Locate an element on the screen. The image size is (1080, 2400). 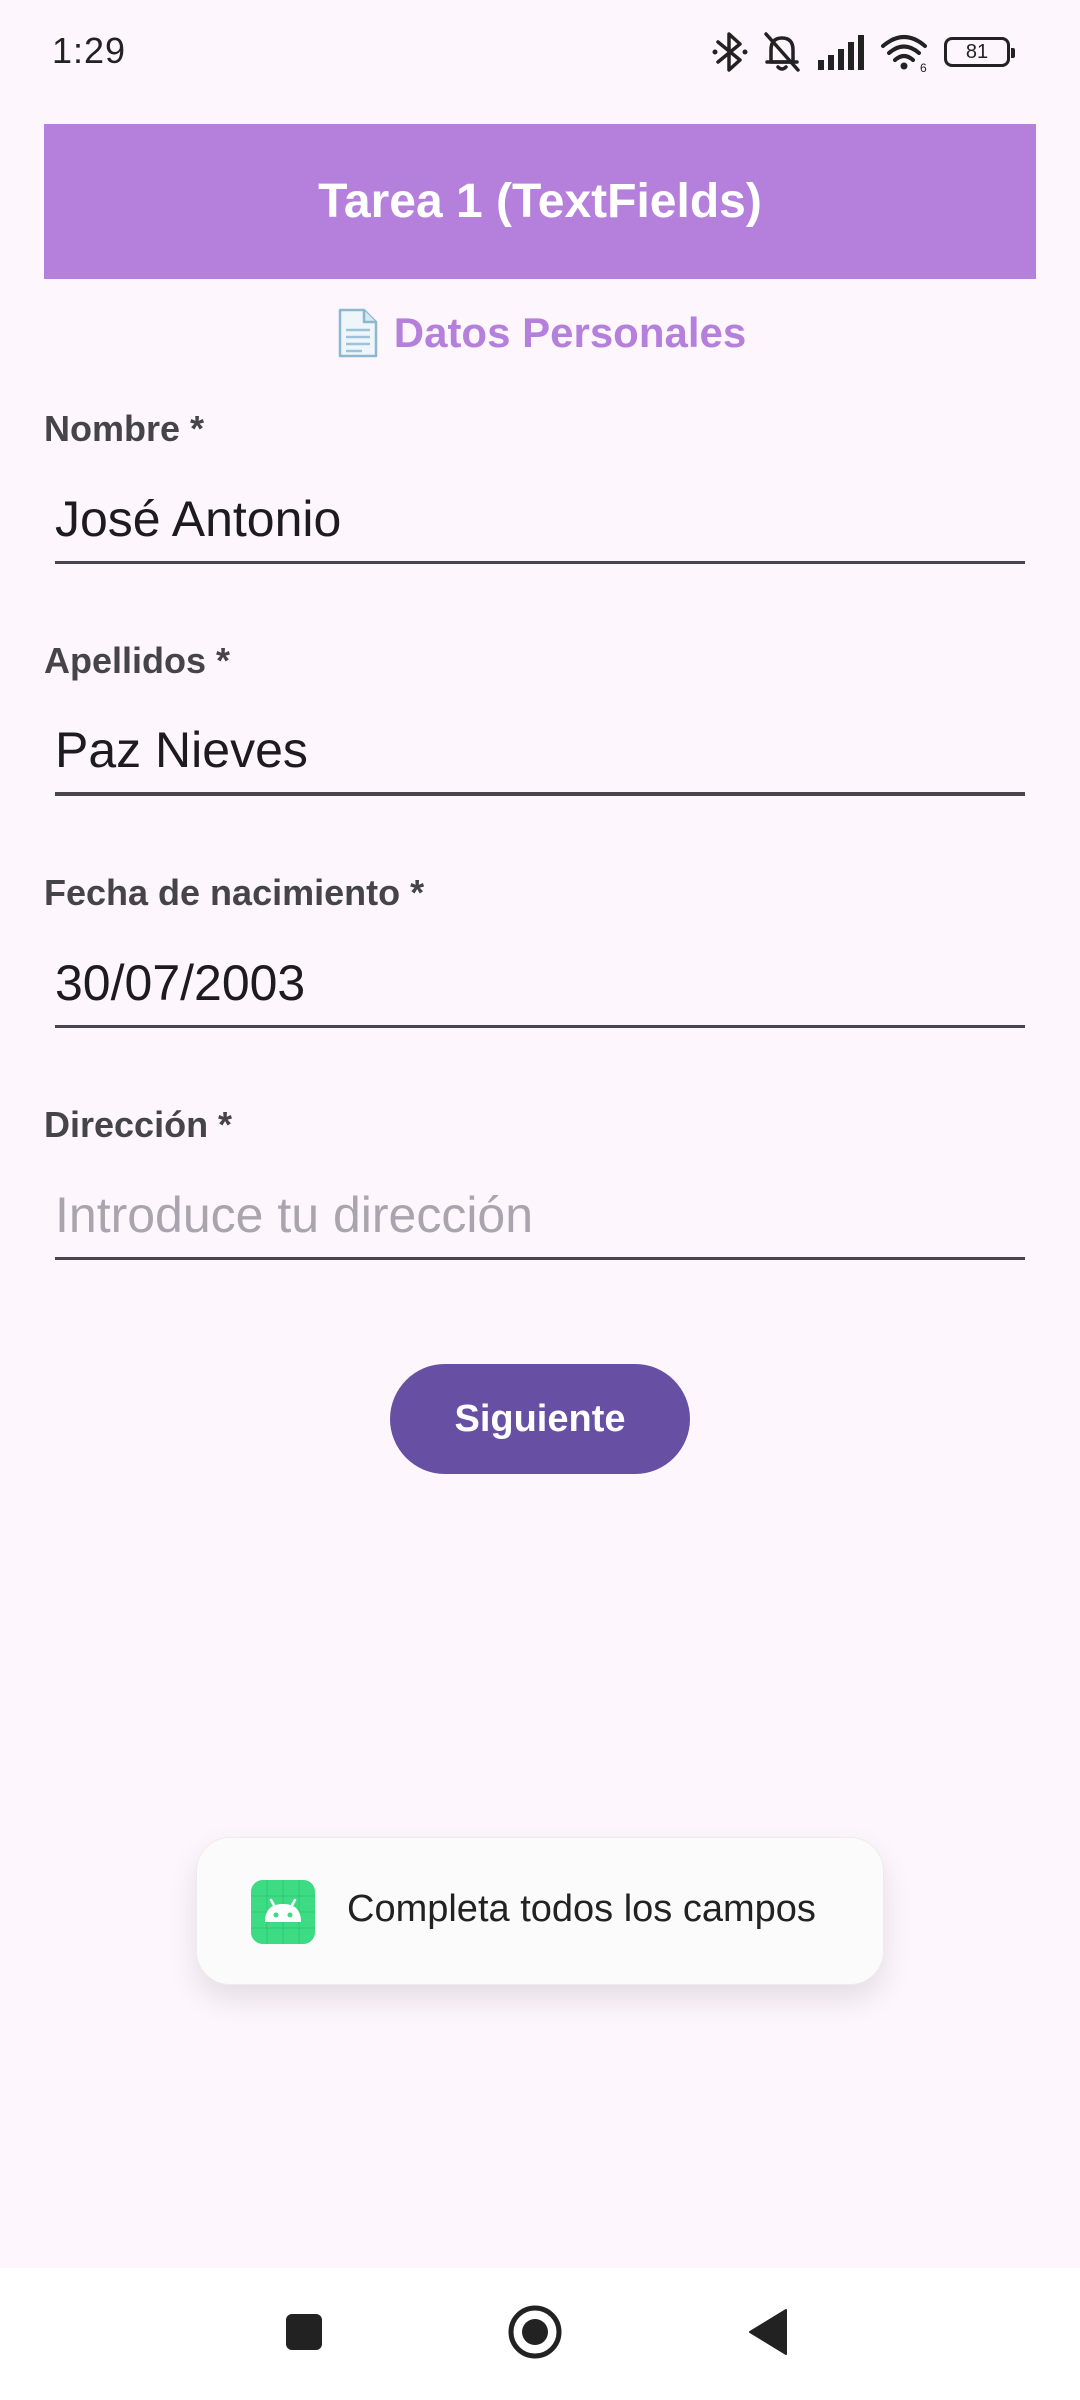
direccion-input is located at coordinates (540, 1216).